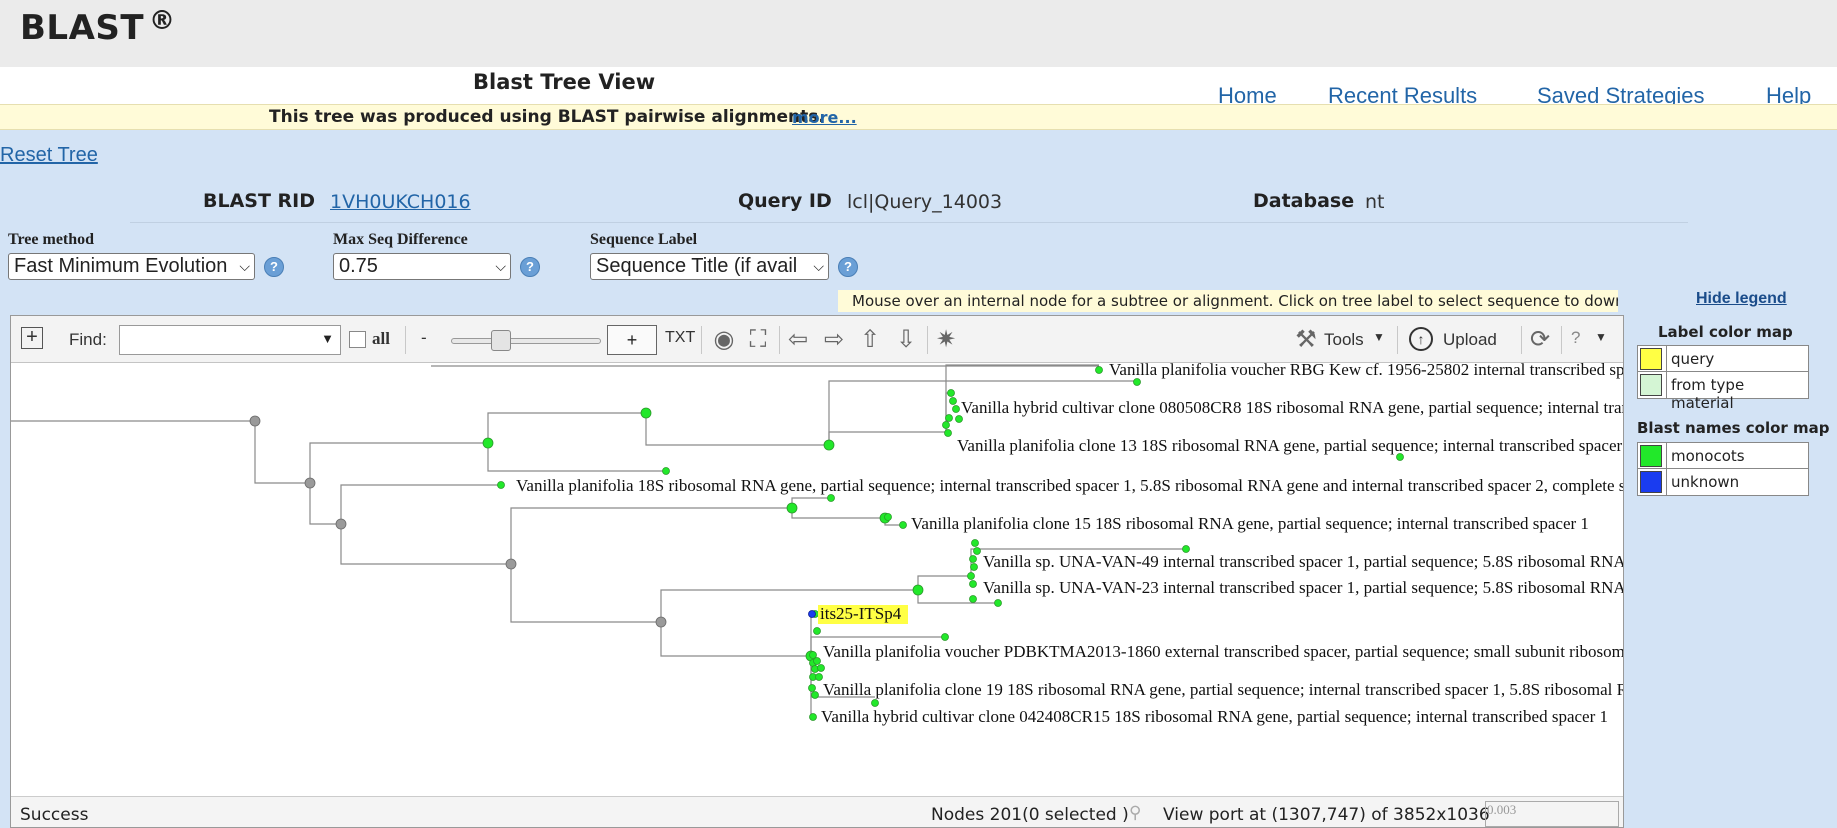 This screenshot has width=1837, height=828. I want to click on unknown-swatch, so click(1651, 482).